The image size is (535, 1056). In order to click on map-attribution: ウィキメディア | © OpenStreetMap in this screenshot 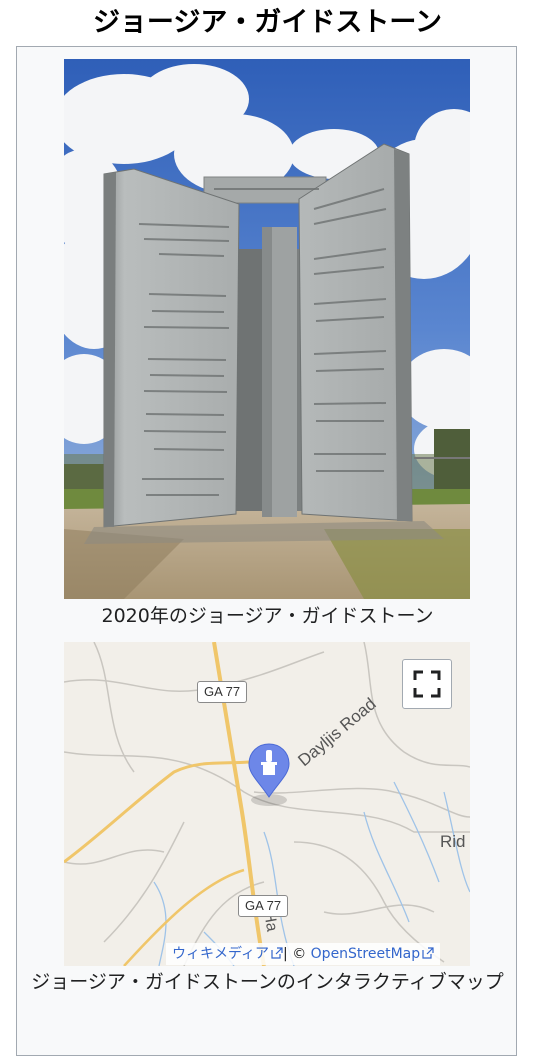, I will do `click(303, 954)`.